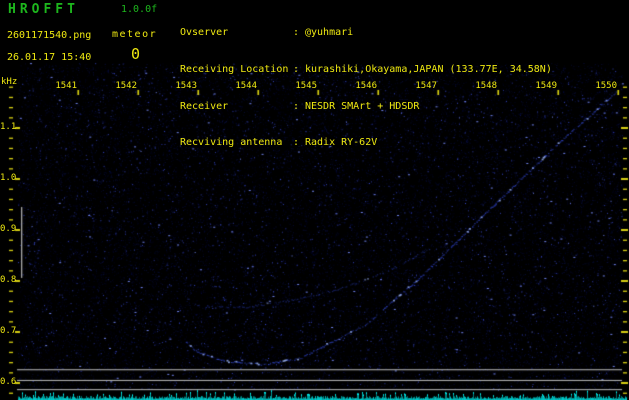 The width and height of the screenshot is (629, 400). What do you see at coordinates (8, 229) in the screenshot?
I see `freq-tick-label: 0.9` at bounding box center [8, 229].